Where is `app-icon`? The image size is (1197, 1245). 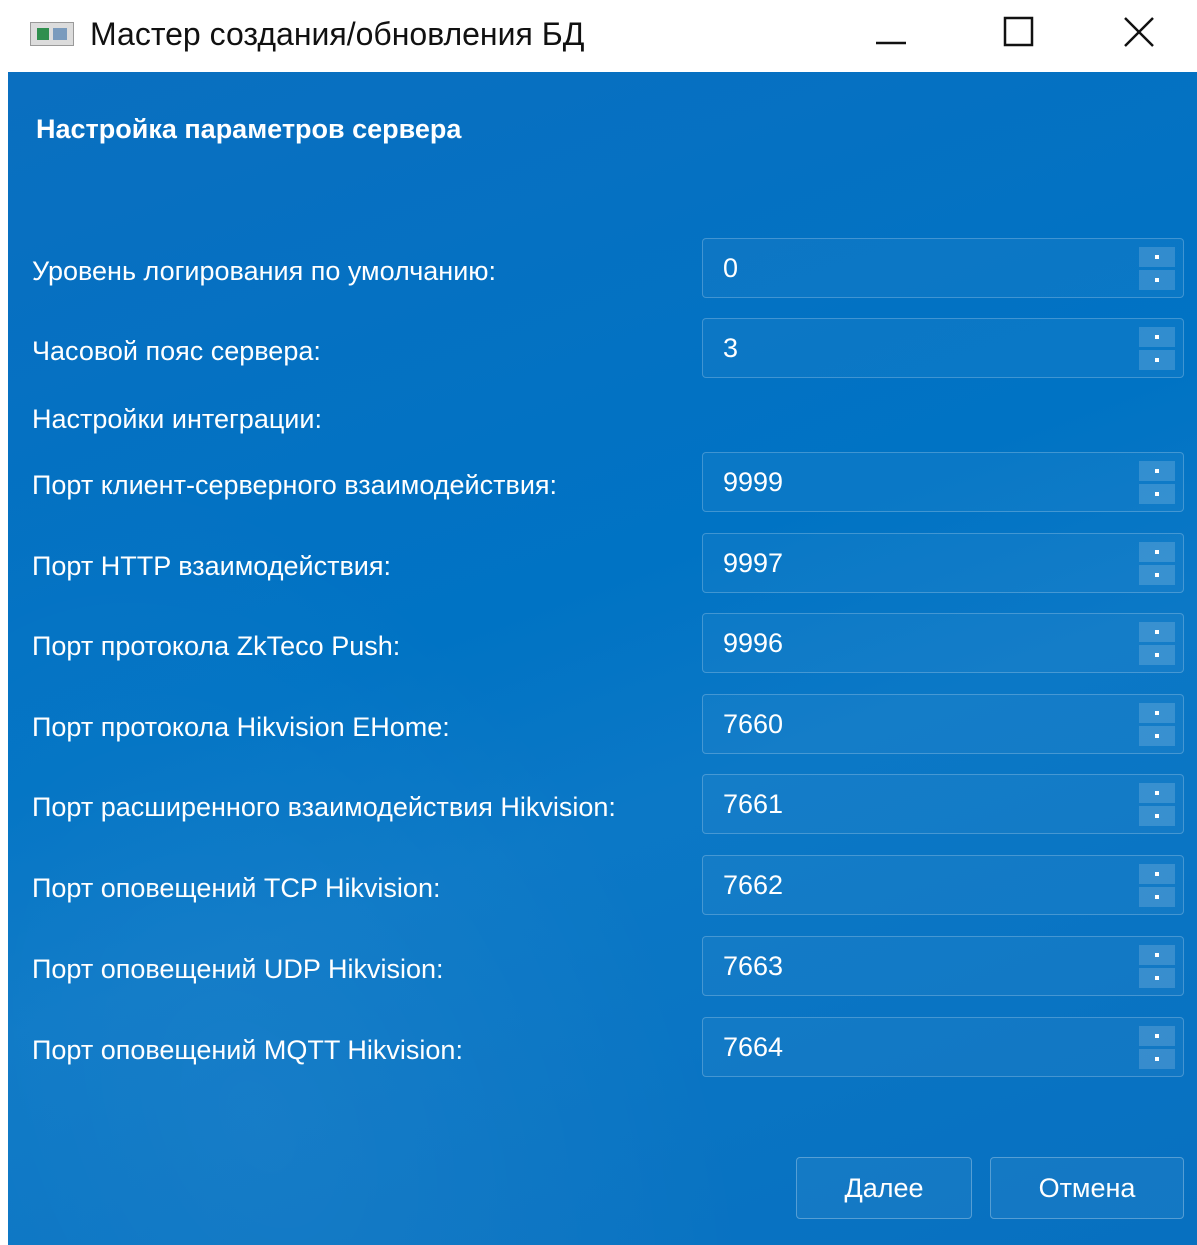 app-icon is located at coordinates (52, 34).